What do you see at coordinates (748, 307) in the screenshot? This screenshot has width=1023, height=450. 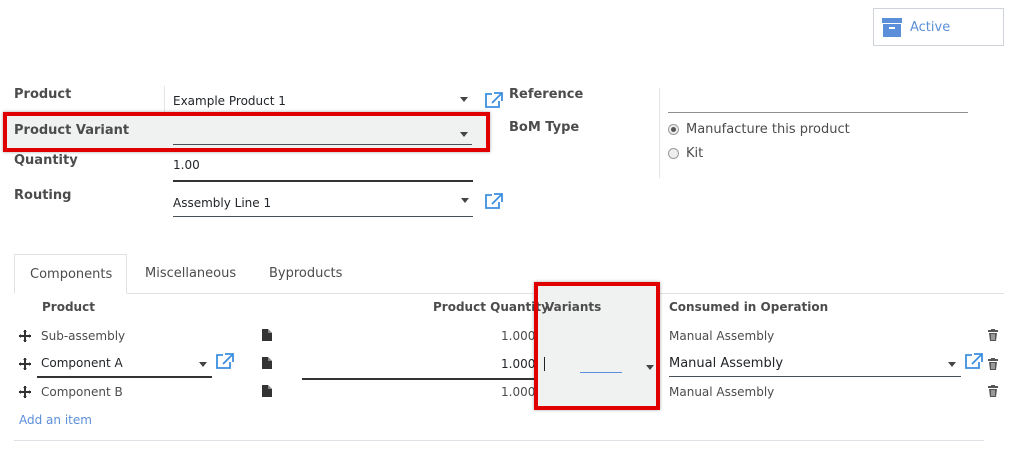 I see `column-header-operation: Consumed in Operation` at bounding box center [748, 307].